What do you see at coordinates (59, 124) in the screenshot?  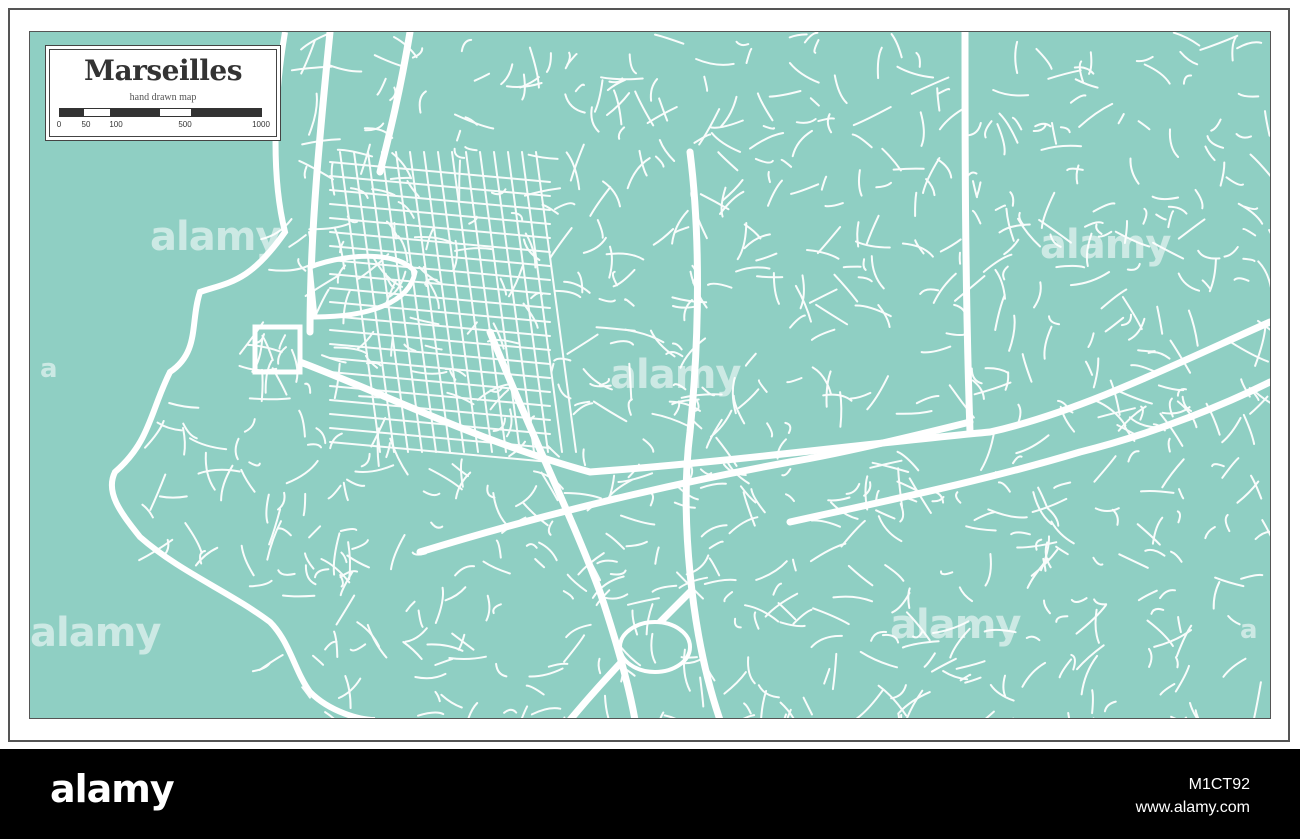 I see `scale-label: 0` at bounding box center [59, 124].